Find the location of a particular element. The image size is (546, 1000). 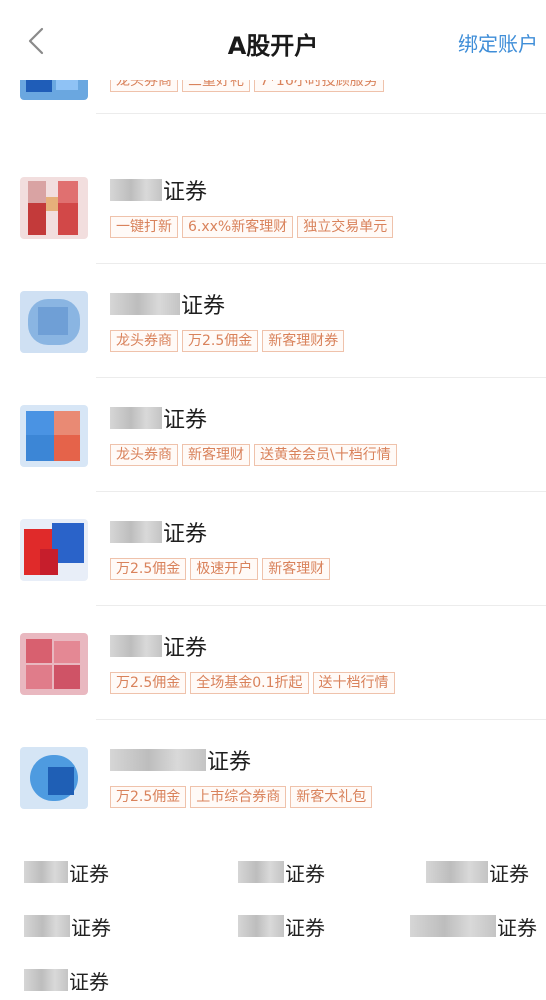

bind-account-button: 绑定账户 is located at coordinates (498, 42).